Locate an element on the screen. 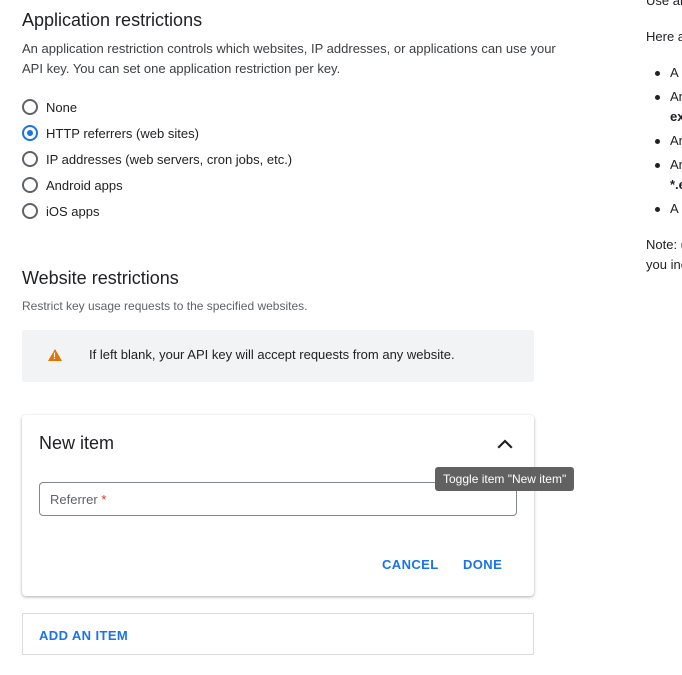 The width and height of the screenshot is (682, 675). help-note-line: you inc is located at coordinates (664, 264).